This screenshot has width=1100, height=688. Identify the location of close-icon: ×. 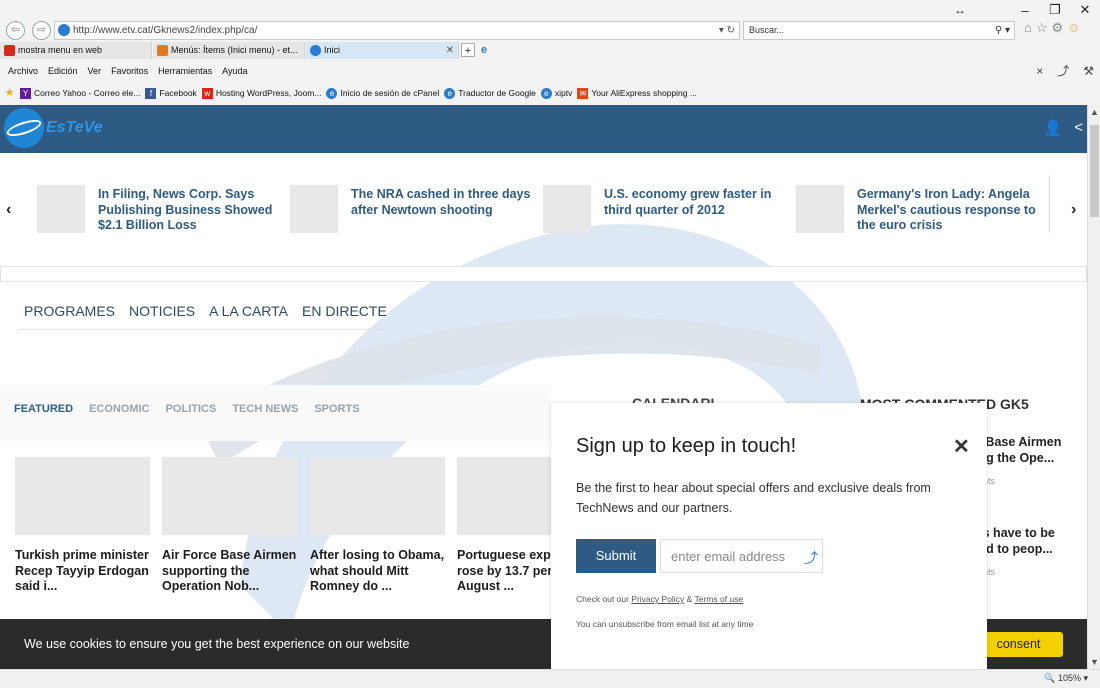
(1039, 71).